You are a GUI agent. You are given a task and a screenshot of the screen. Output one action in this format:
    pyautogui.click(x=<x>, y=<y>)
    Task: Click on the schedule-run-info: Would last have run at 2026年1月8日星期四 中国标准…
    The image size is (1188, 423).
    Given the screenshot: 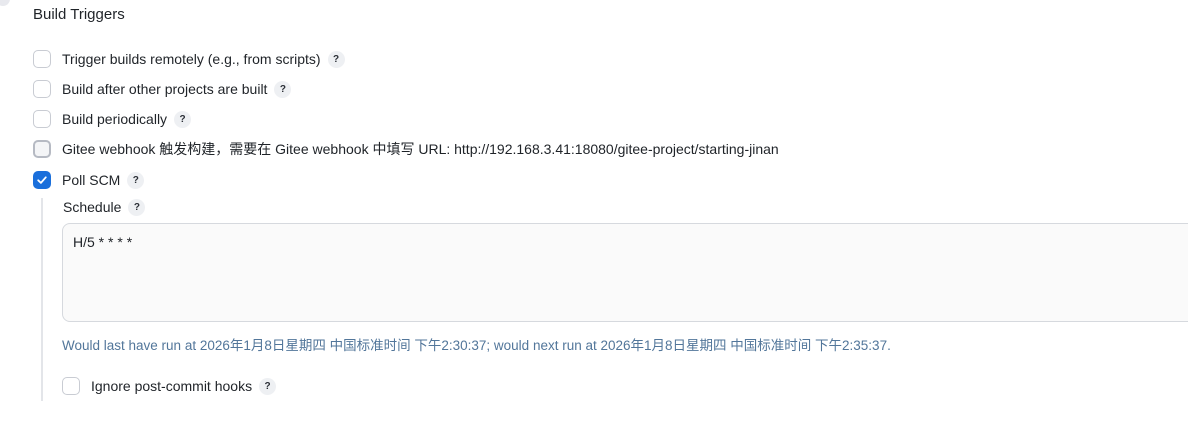 What is the action you would take?
    pyautogui.click(x=476, y=345)
    